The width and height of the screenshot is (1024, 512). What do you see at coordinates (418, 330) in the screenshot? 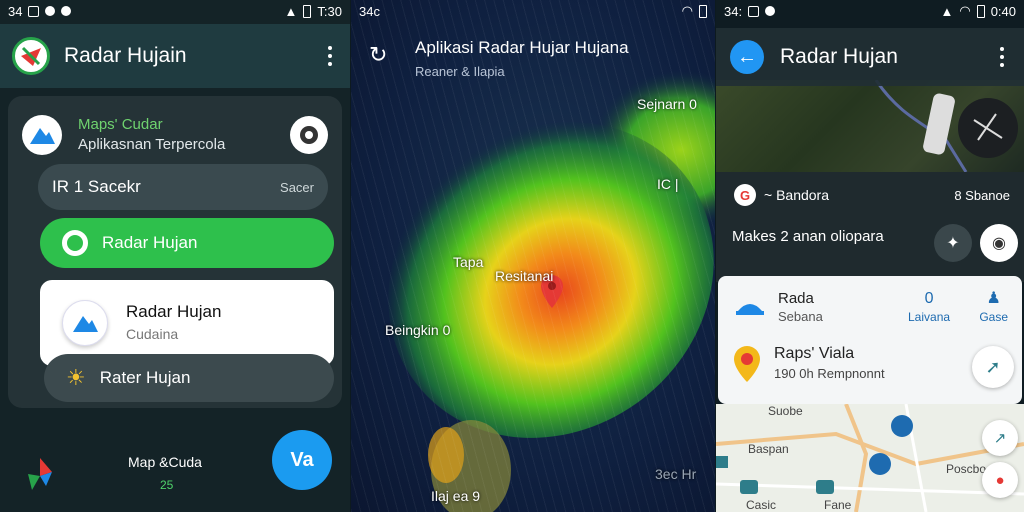
I see `map-label-left: Beingkin 0` at bounding box center [418, 330].